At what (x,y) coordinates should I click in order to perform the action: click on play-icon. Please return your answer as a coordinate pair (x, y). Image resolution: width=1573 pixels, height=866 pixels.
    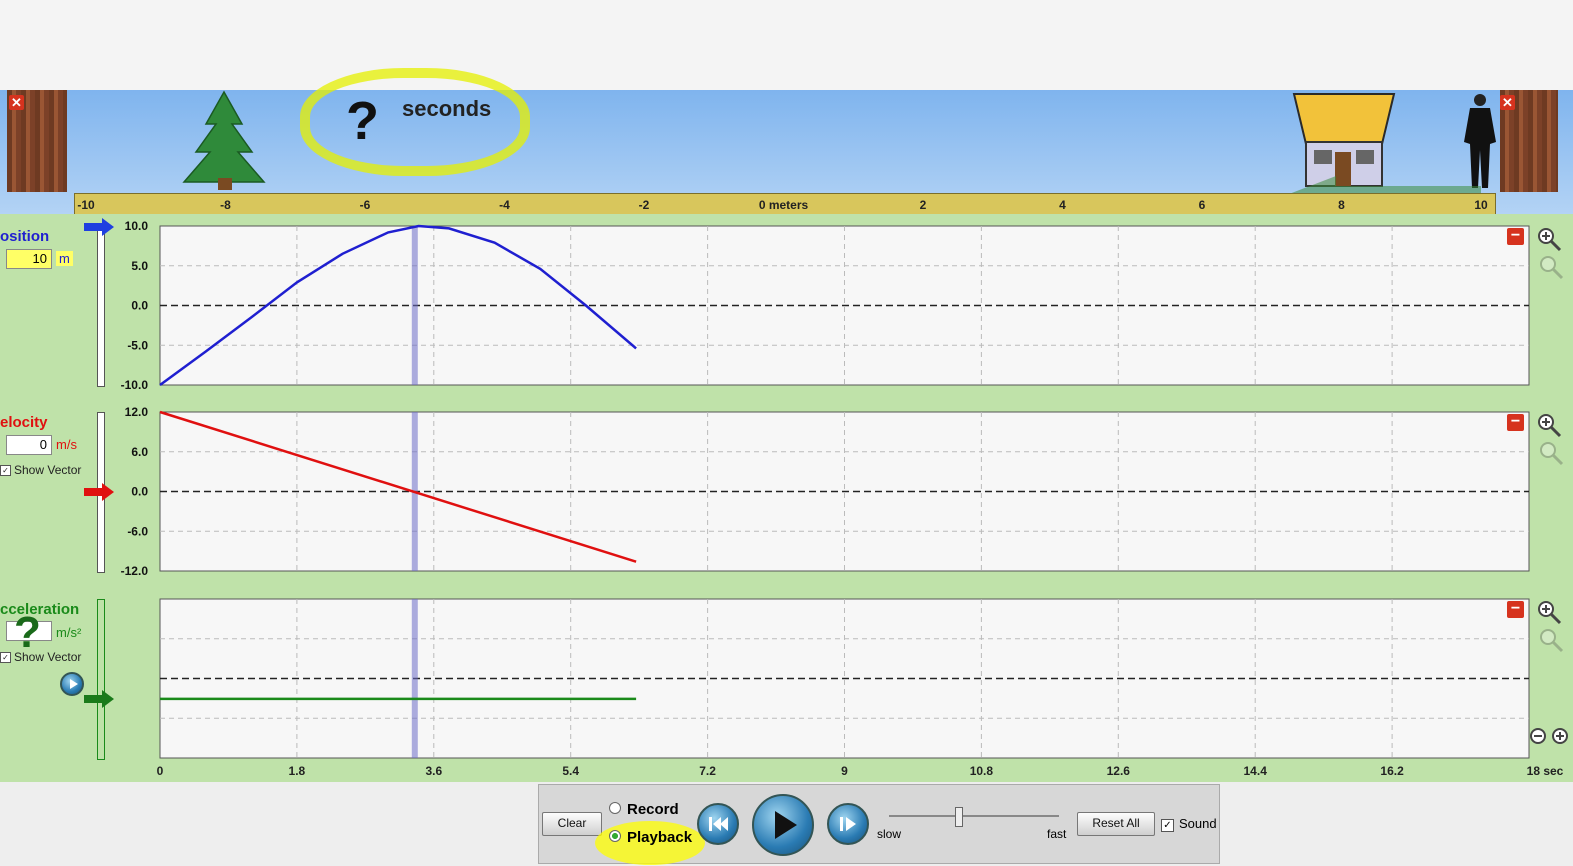
    Looking at the image, I should click on (786, 825).